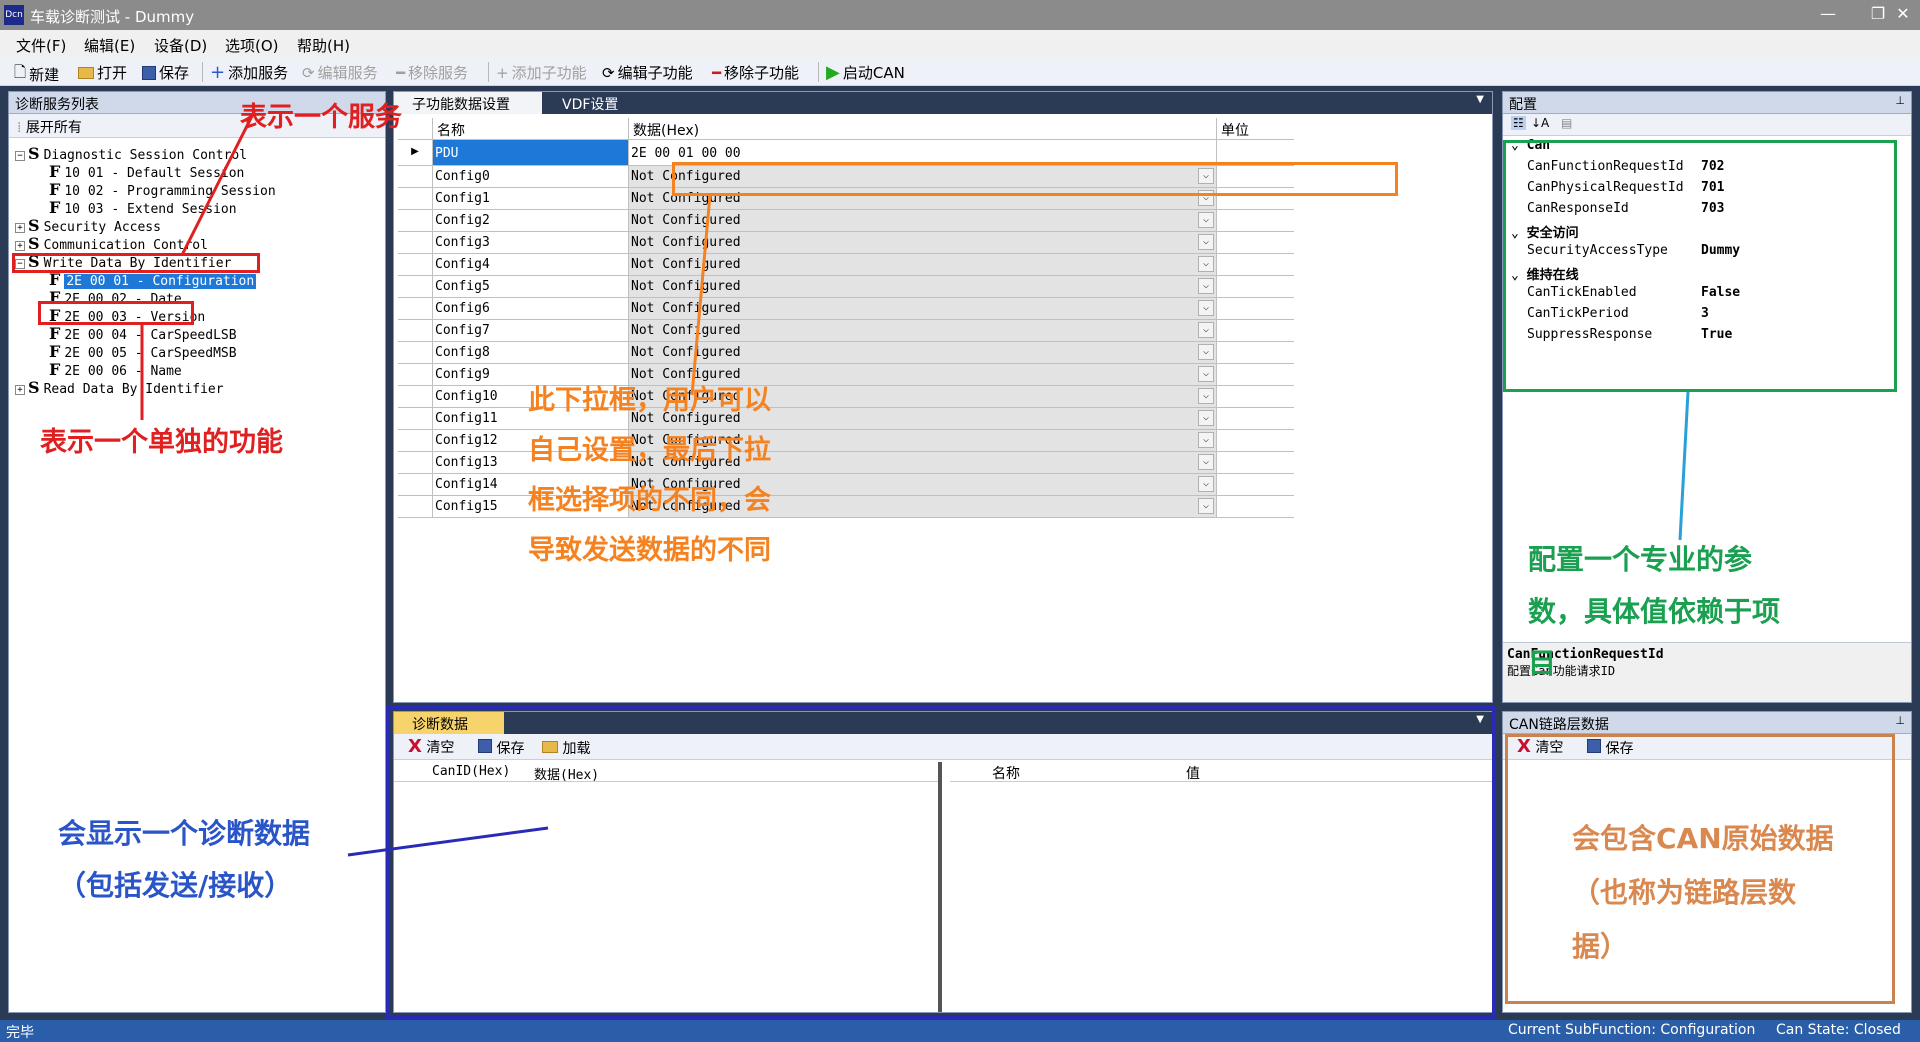  Describe the element at coordinates (531, 287) in the screenshot. I see `config-name: Config5` at that location.